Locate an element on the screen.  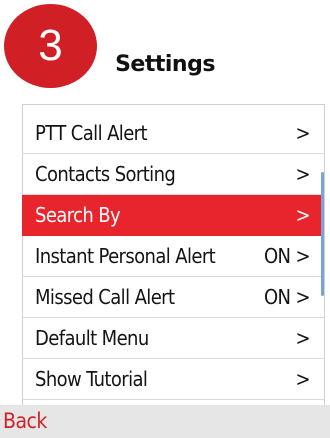
scrollbar is located at coordinates (322, 234).